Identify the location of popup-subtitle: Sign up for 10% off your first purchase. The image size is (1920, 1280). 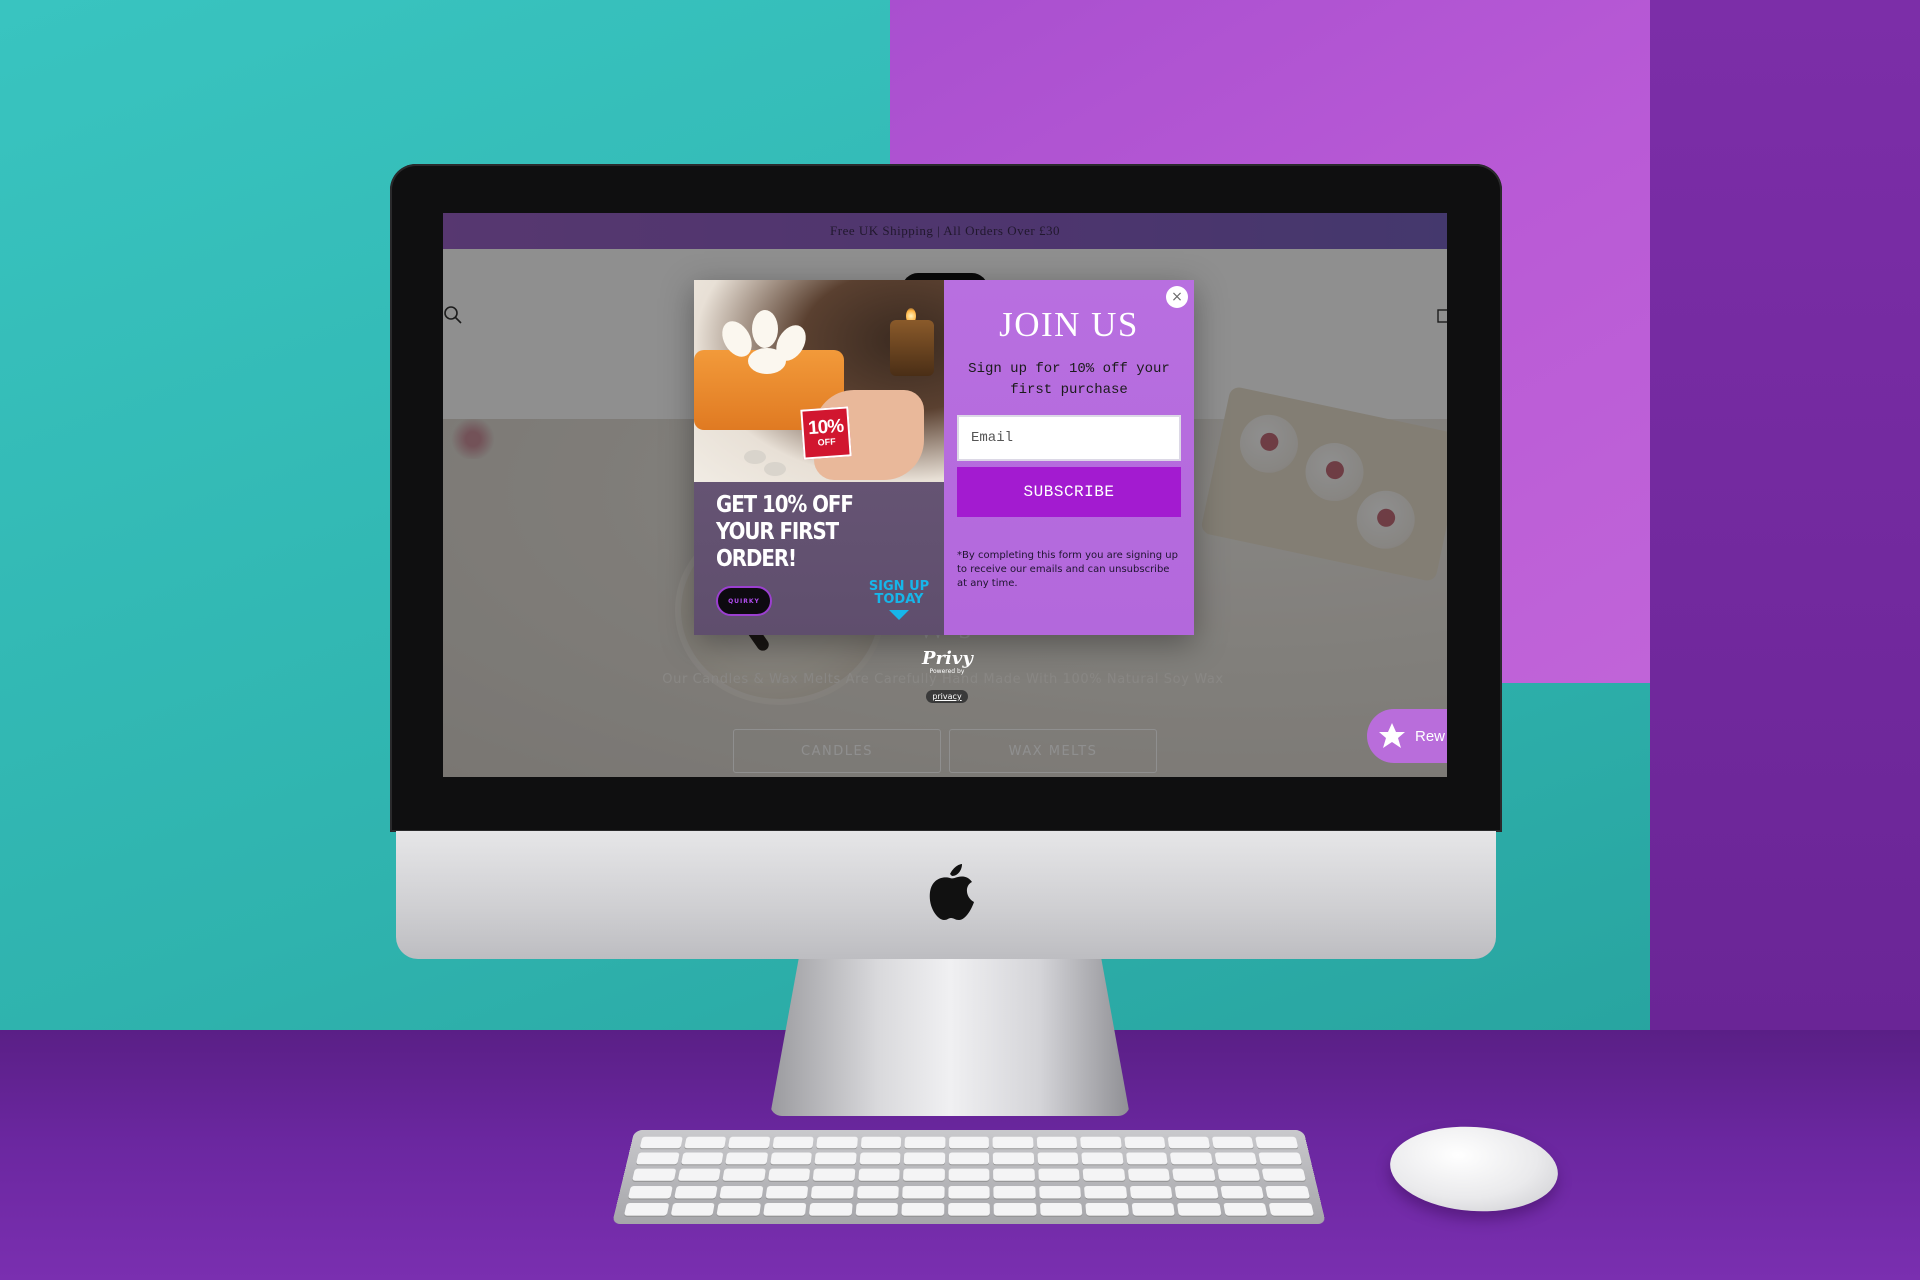
(1069, 379).